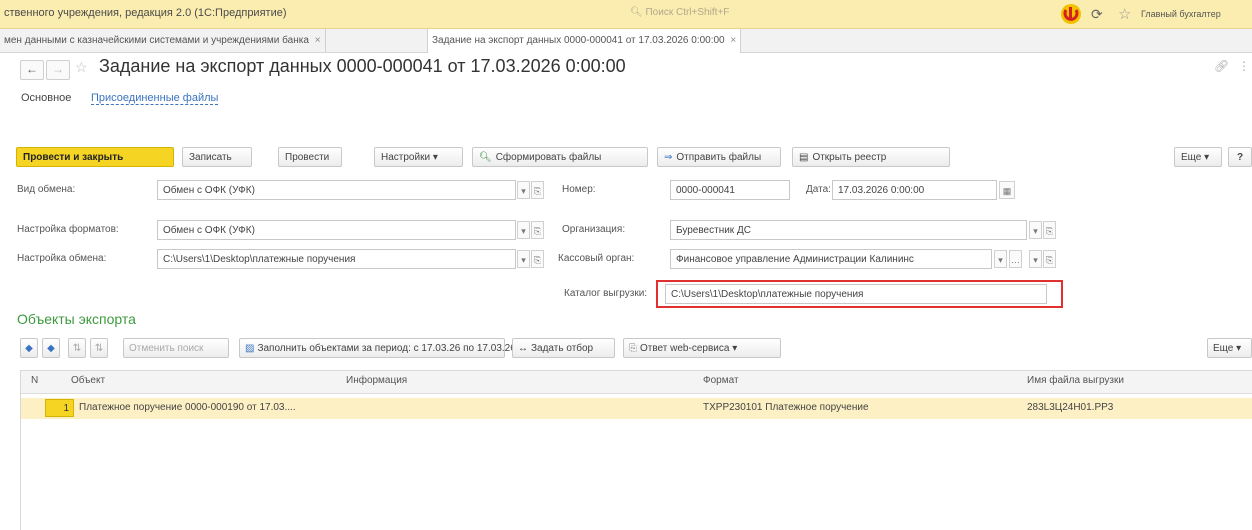  I want to click on column-header-n: N, so click(34, 380).